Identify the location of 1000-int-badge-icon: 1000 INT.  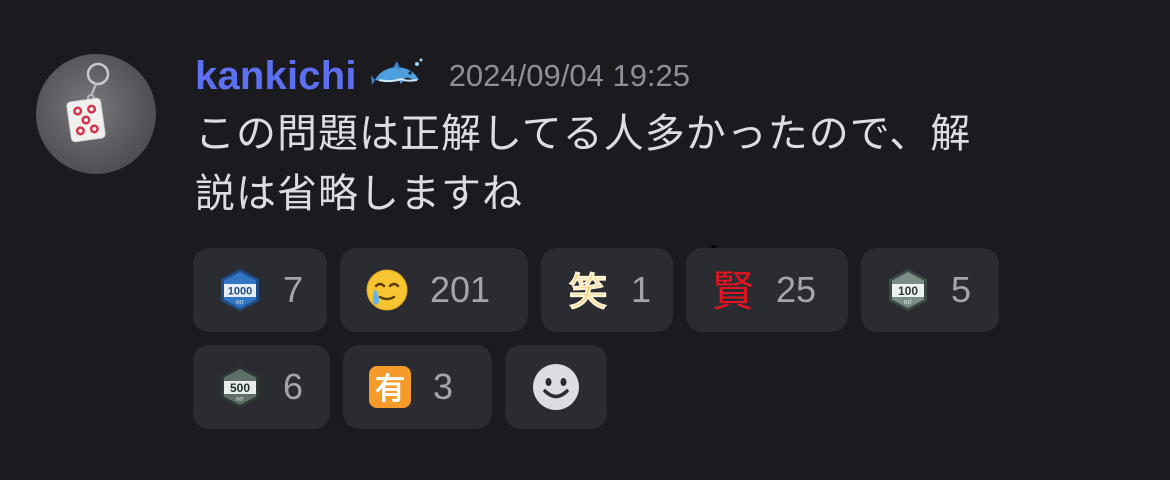
(240, 290).